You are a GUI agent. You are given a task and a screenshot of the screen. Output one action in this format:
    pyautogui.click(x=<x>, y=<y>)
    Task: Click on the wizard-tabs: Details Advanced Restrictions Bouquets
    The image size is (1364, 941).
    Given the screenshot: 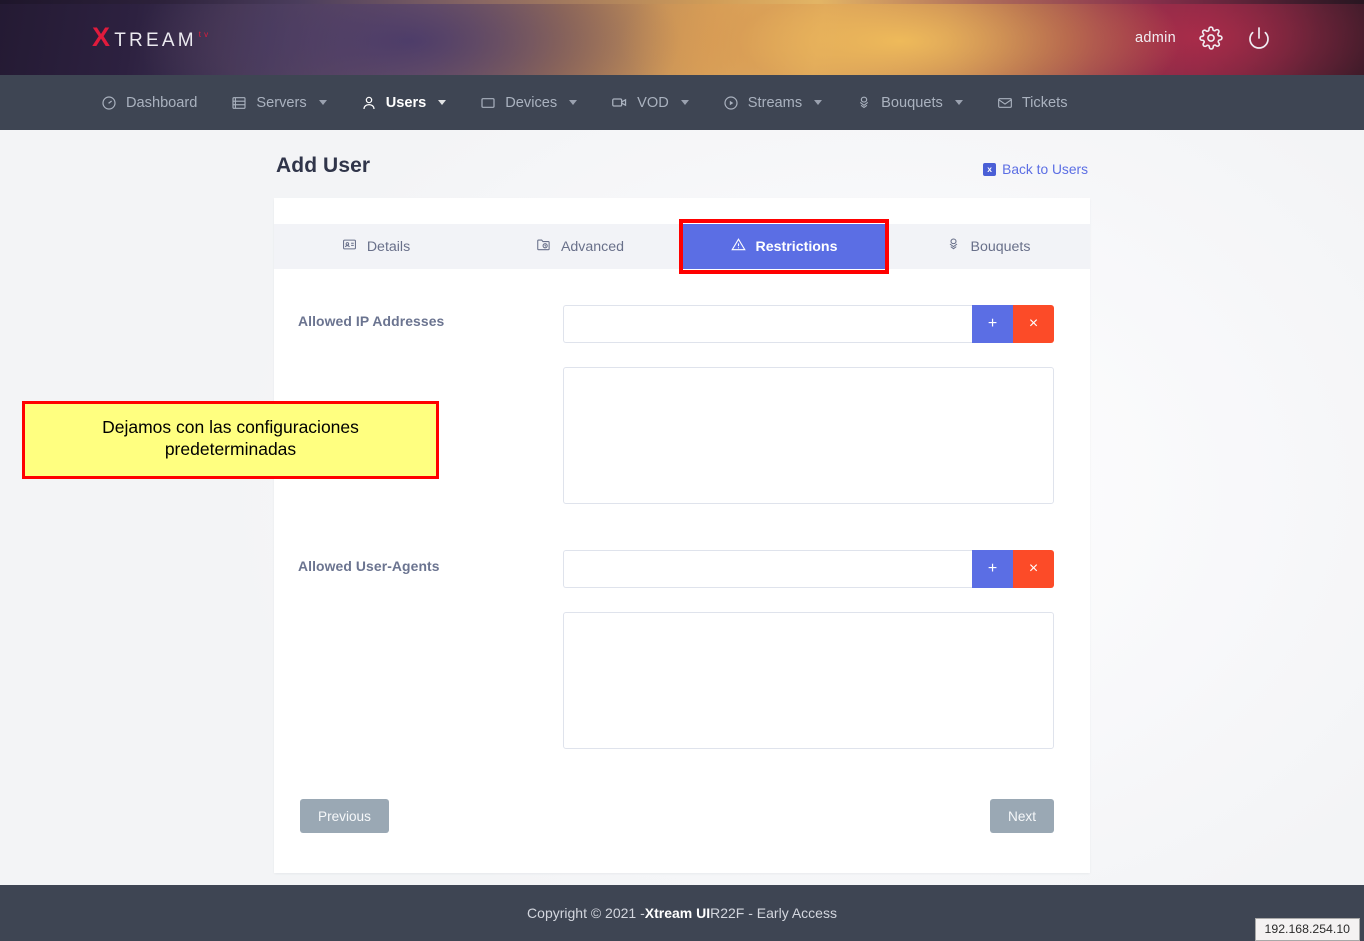 What is the action you would take?
    pyautogui.click(x=682, y=246)
    